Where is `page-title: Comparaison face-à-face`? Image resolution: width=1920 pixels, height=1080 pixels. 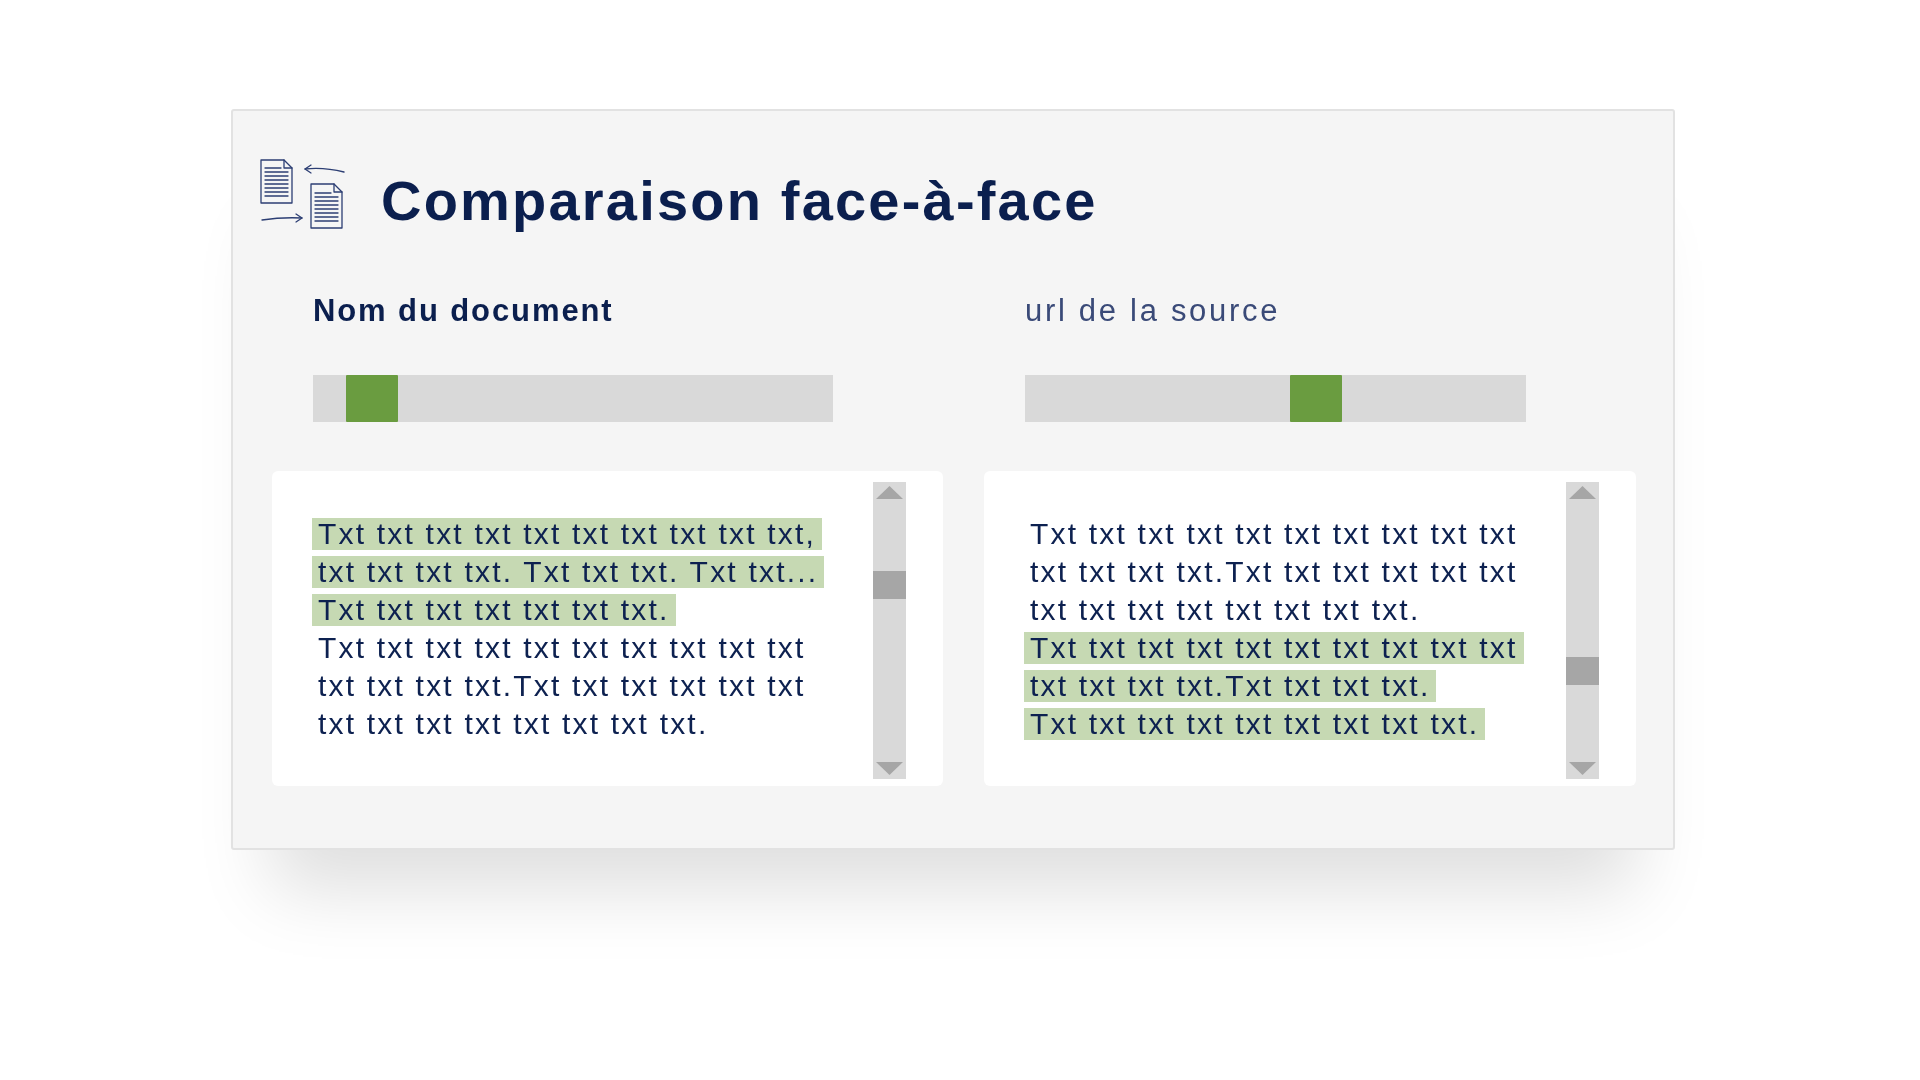
page-title: Comparaison face-à-face is located at coordinates (739, 201).